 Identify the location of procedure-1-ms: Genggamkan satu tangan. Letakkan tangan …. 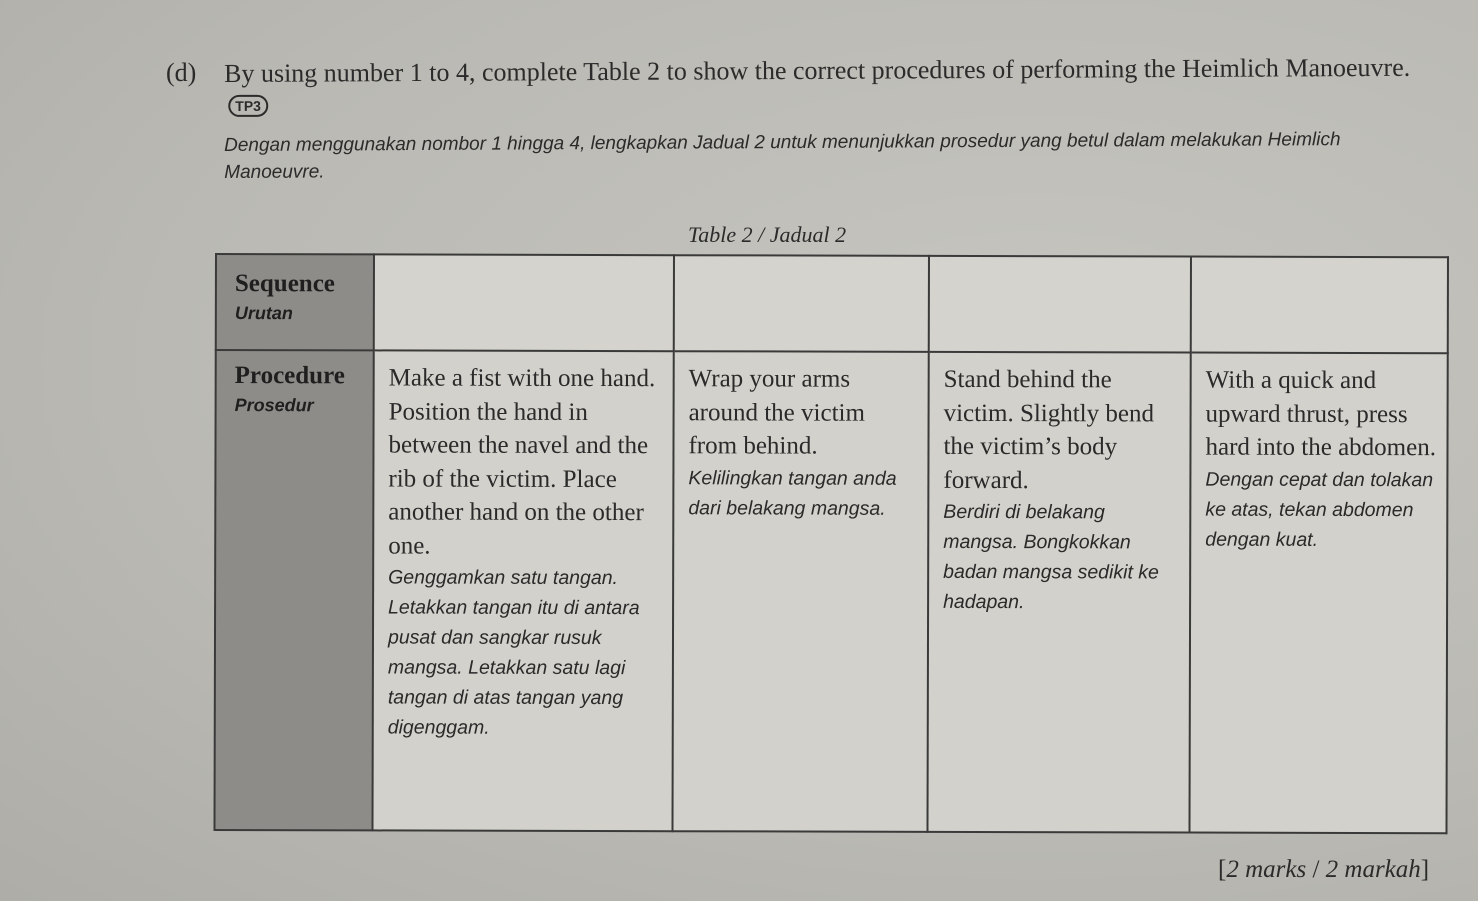
(513, 652).